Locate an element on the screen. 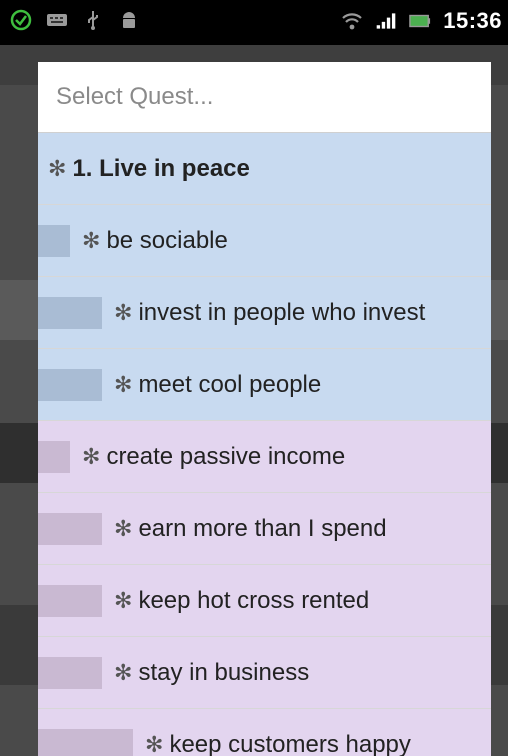 The height and width of the screenshot is (756, 508). keyboard-icon is located at coordinates (57, 20).